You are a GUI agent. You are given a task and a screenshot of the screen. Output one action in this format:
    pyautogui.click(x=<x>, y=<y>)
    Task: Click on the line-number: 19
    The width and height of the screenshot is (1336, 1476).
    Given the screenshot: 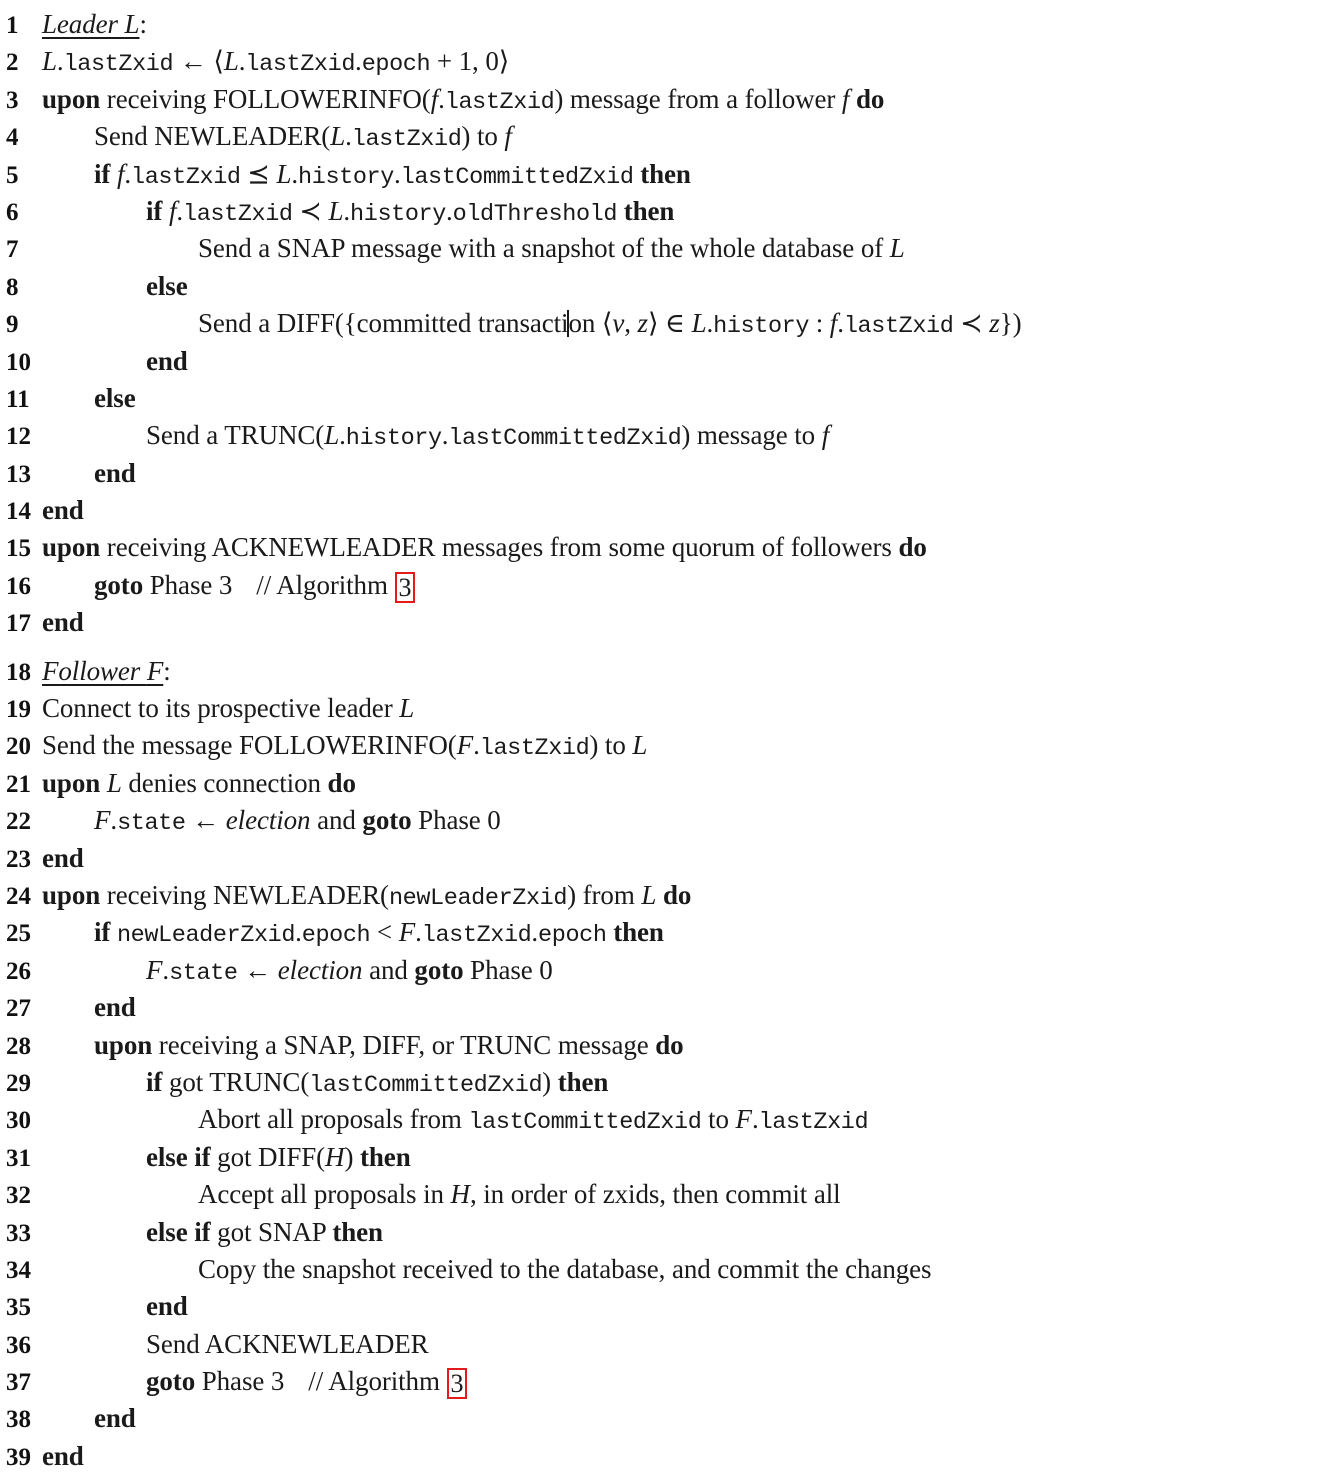 What is the action you would take?
    pyautogui.click(x=18, y=710)
    